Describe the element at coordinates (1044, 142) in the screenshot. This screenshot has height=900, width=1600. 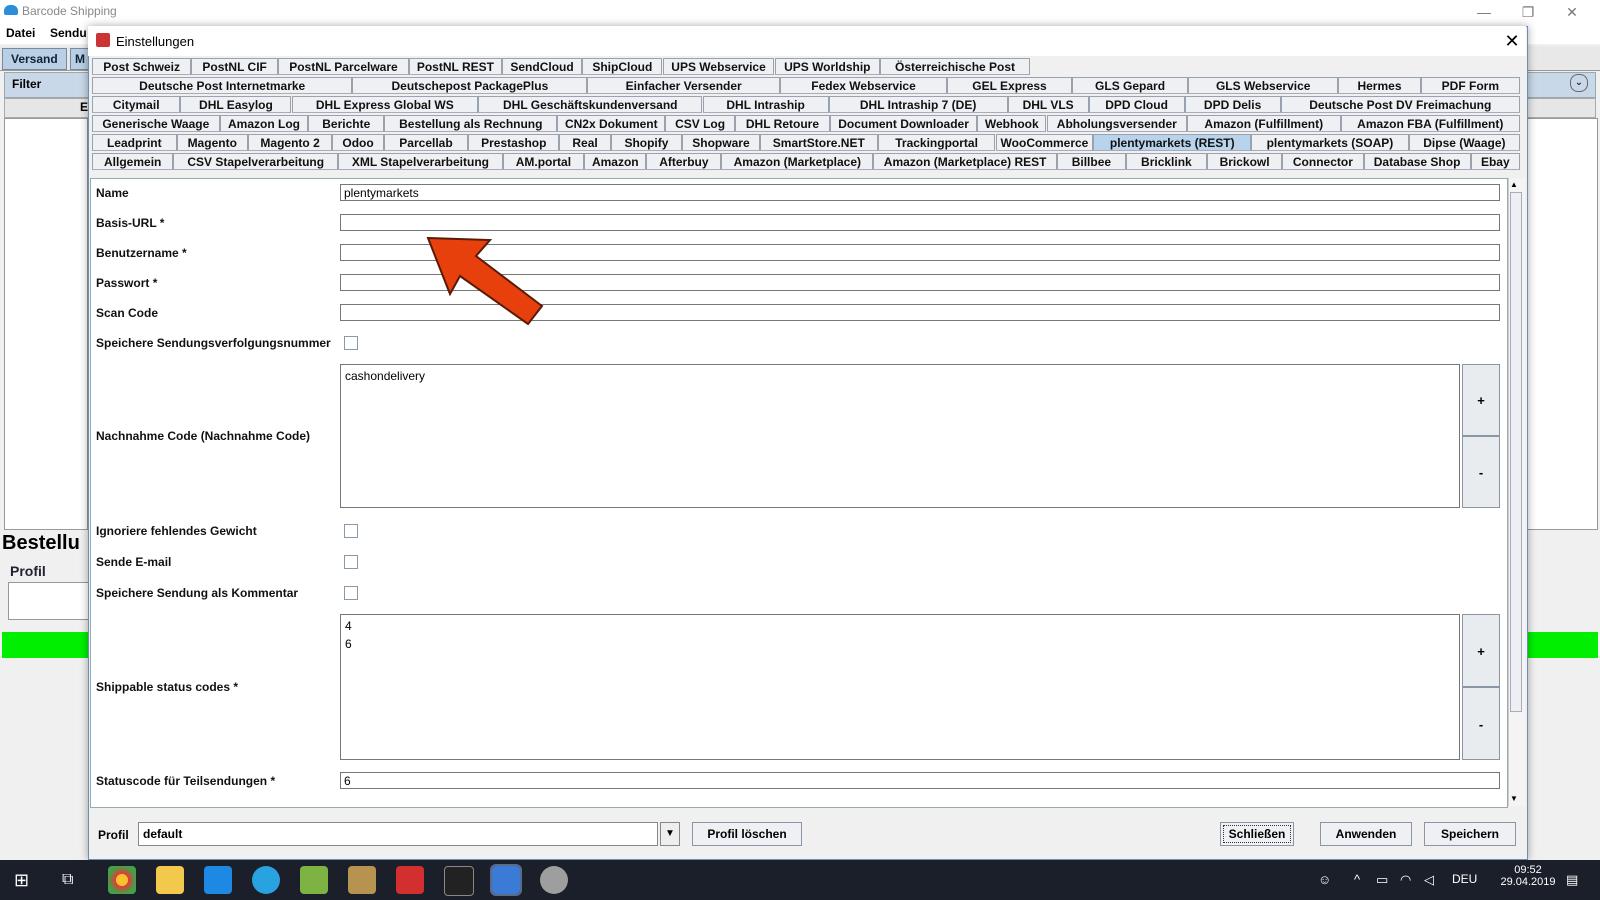
I see `tab-woocommerce: WooCommerce` at that location.